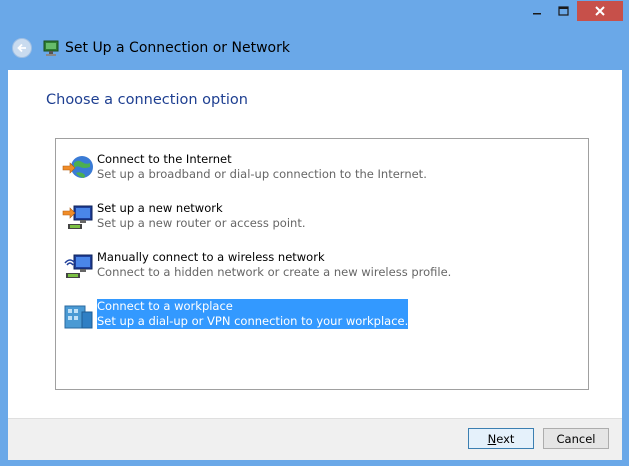 This screenshot has height=466, width=629. I want to click on next-button: Next, so click(501, 438).